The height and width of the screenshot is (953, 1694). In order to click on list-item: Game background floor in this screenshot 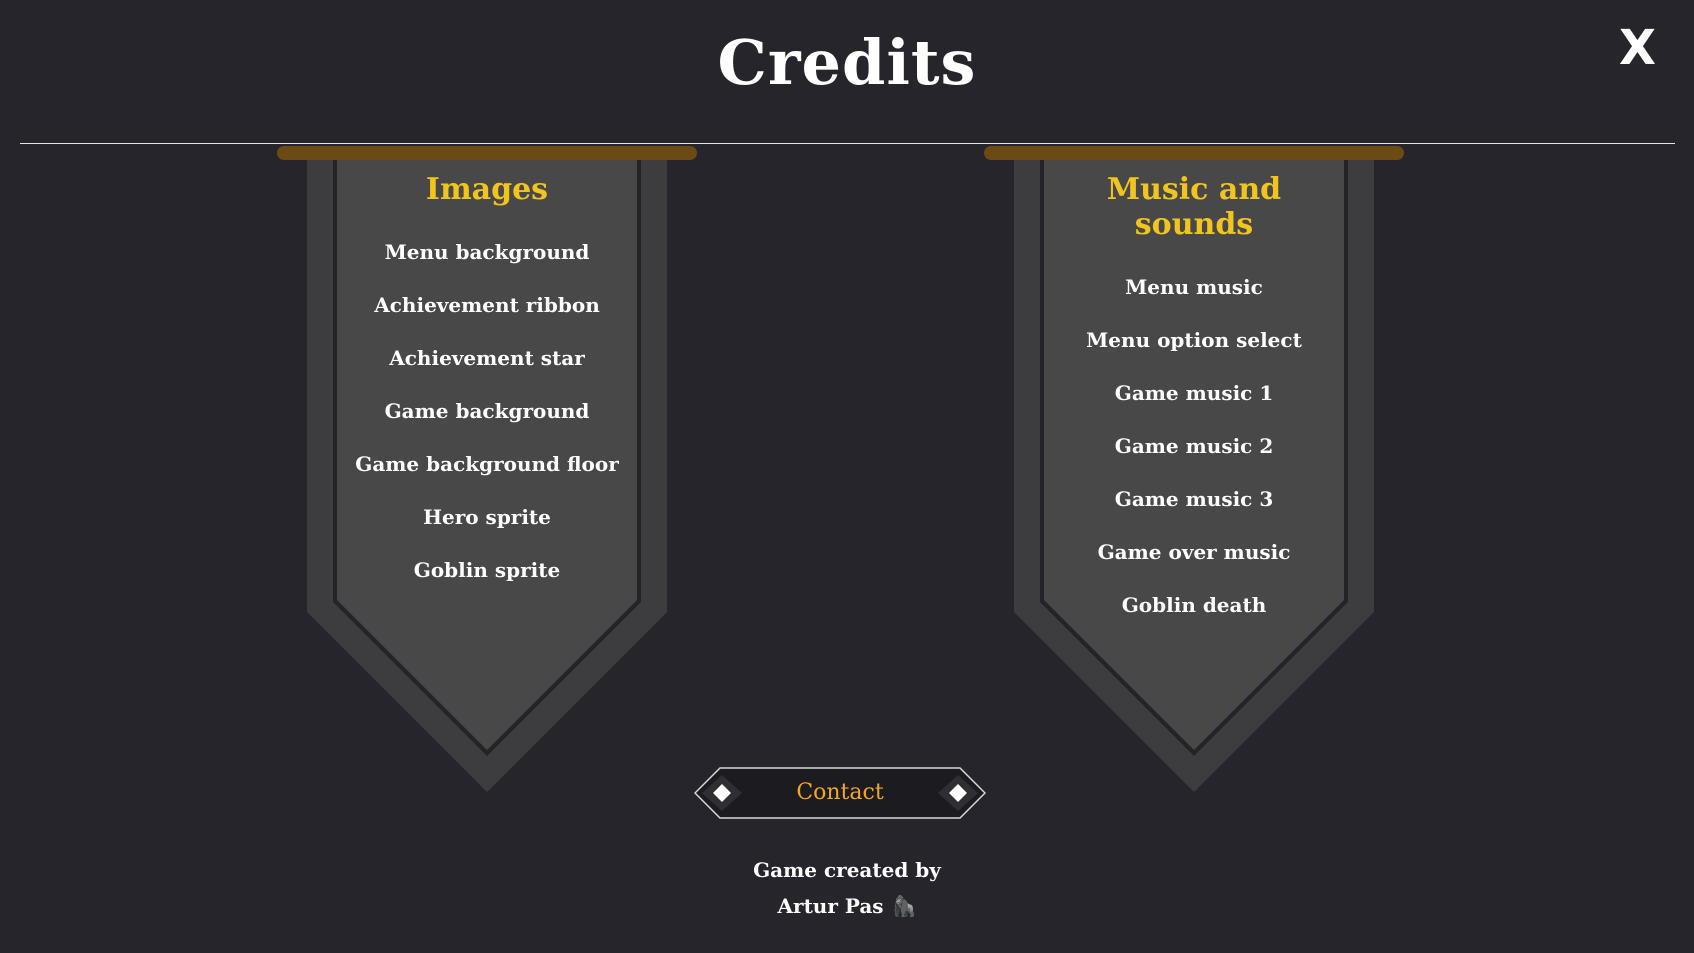, I will do `click(487, 475)`.